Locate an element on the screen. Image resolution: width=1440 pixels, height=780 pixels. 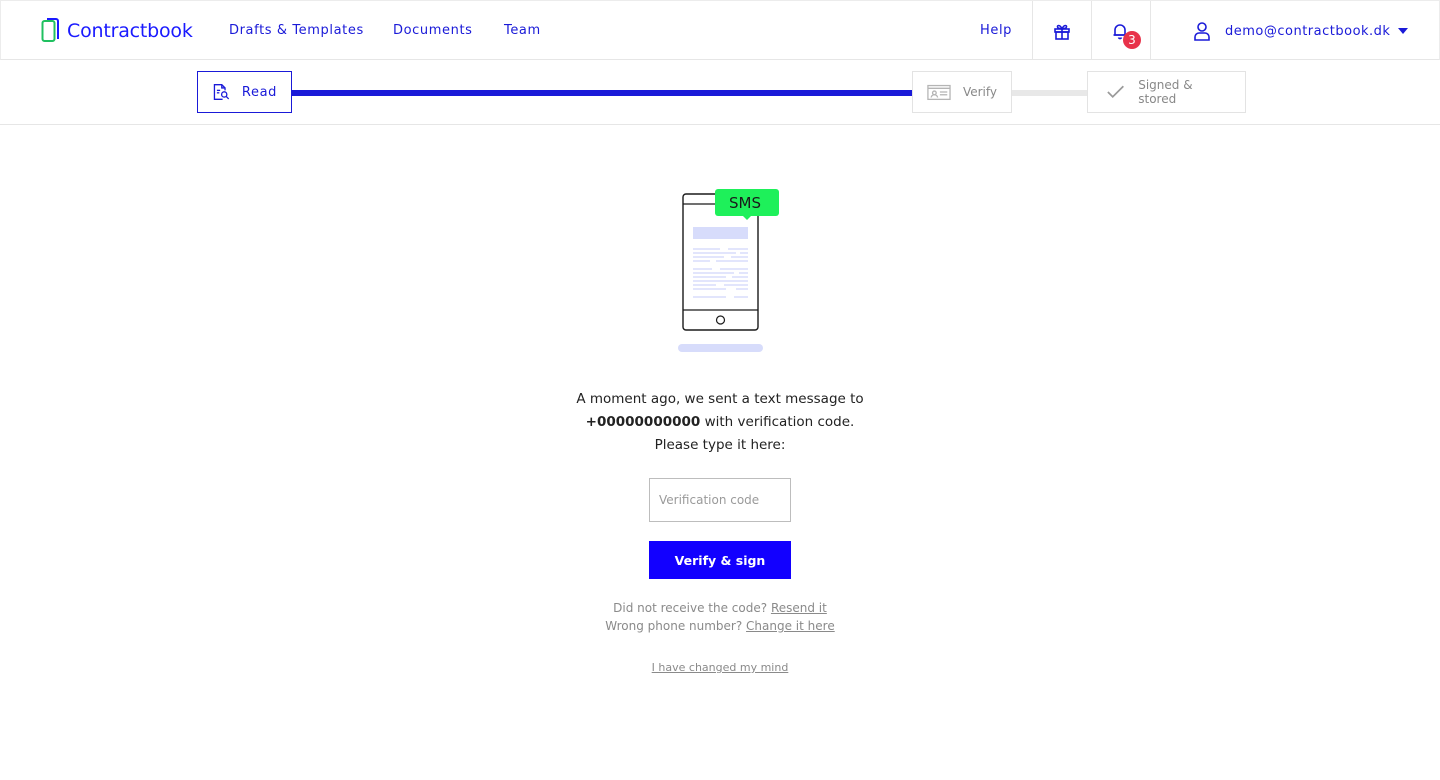
nav-team: Team is located at coordinates (522, 30).